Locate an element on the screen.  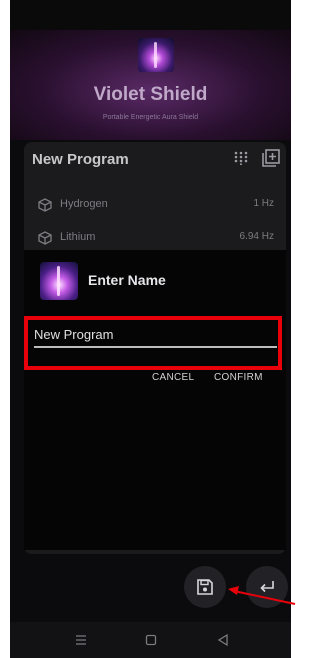
return-arrow-icon is located at coordinates (267, 587).